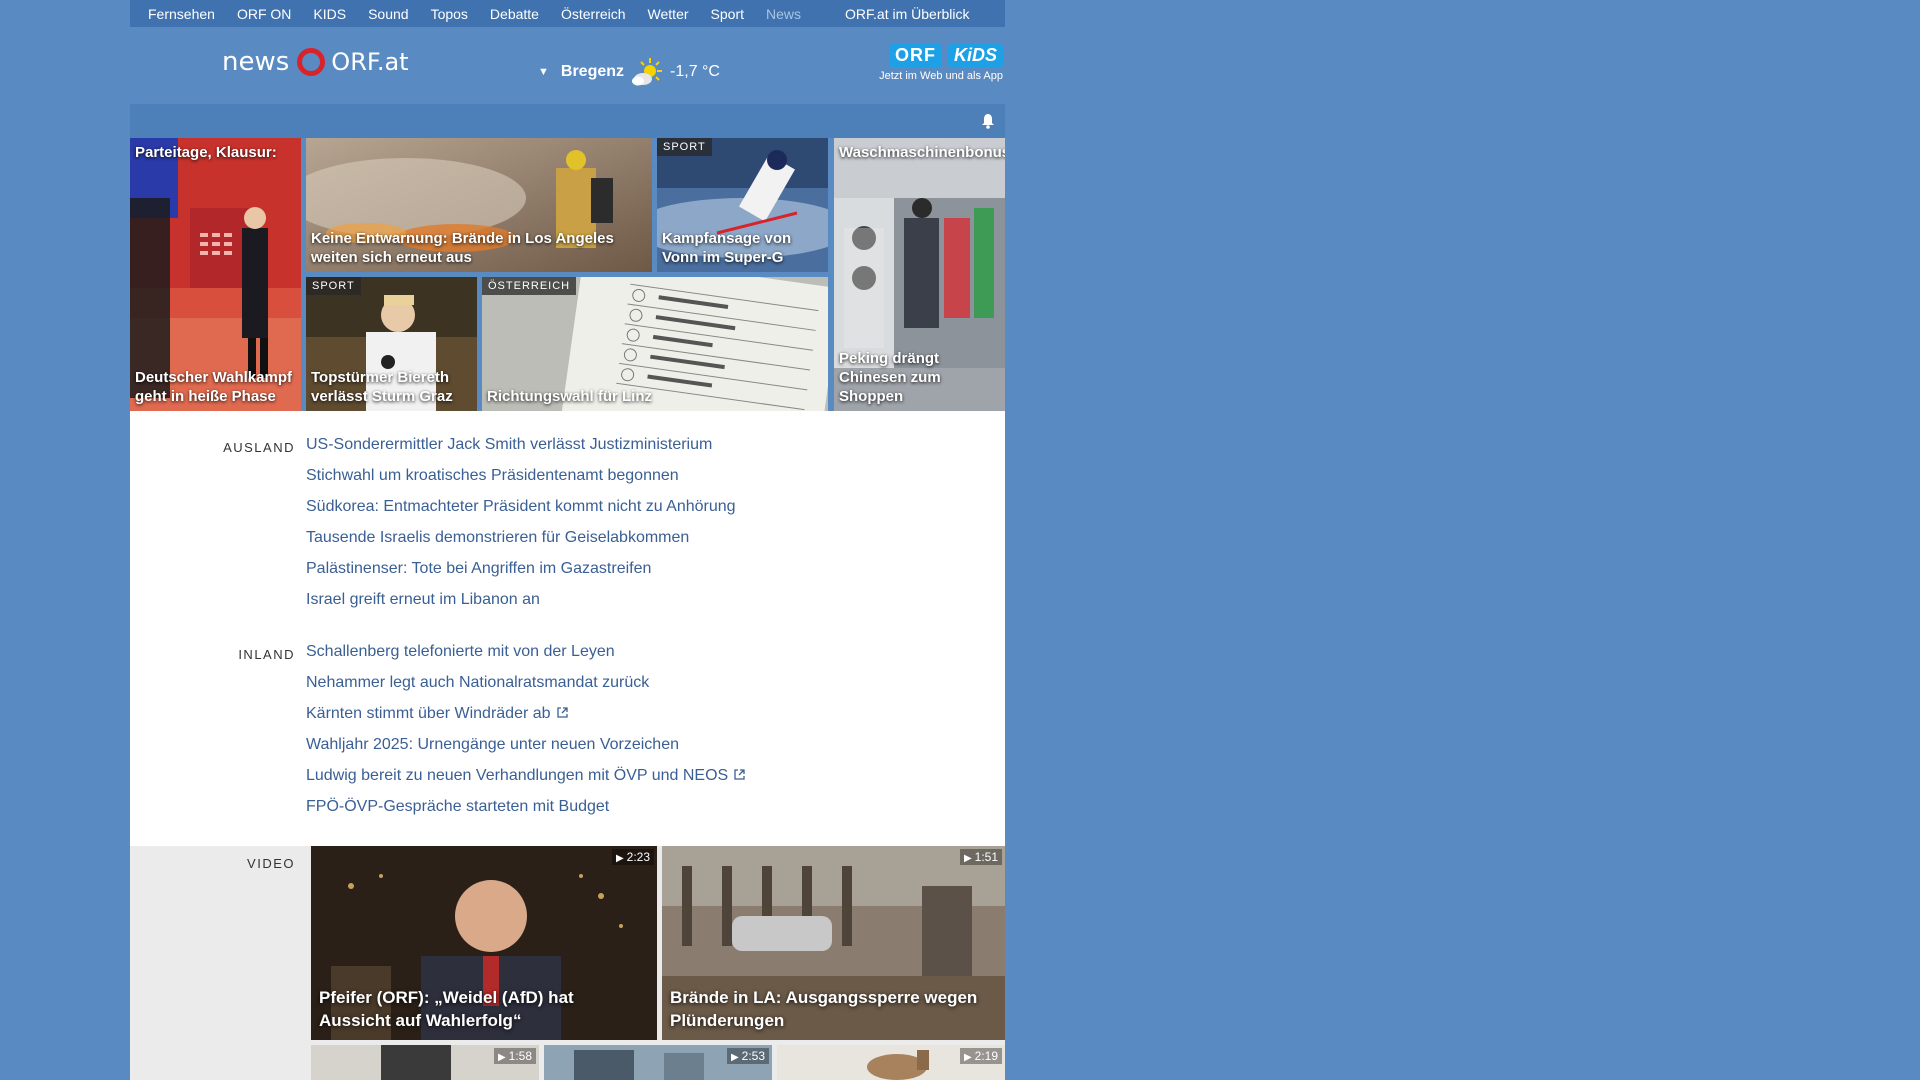 The height and width of the screenshot is (1080, 1920). Describe the element at coordinates (629, 72) in the screenshot. I see `weather-widget: ▼ Bregenz -1,7 °C` at that location.